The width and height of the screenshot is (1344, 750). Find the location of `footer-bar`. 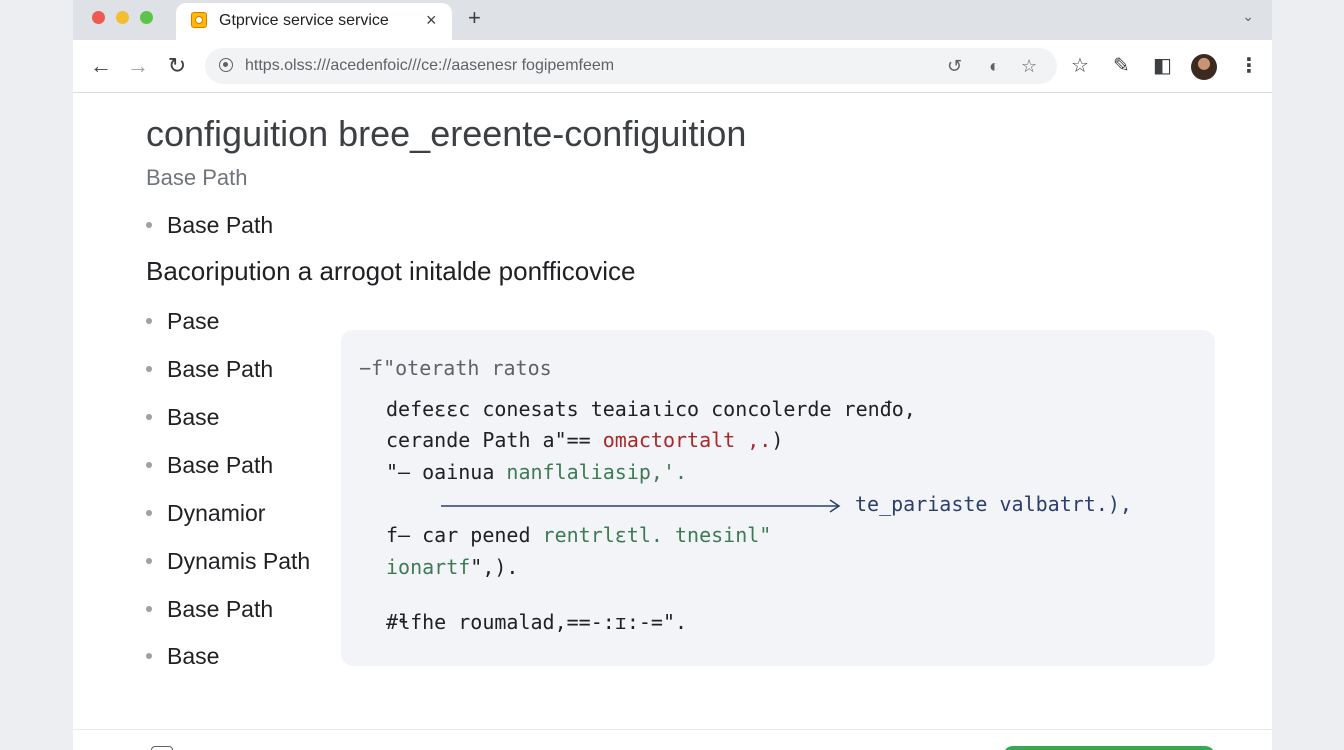

footer-bar is located at coordinates (672, 739).